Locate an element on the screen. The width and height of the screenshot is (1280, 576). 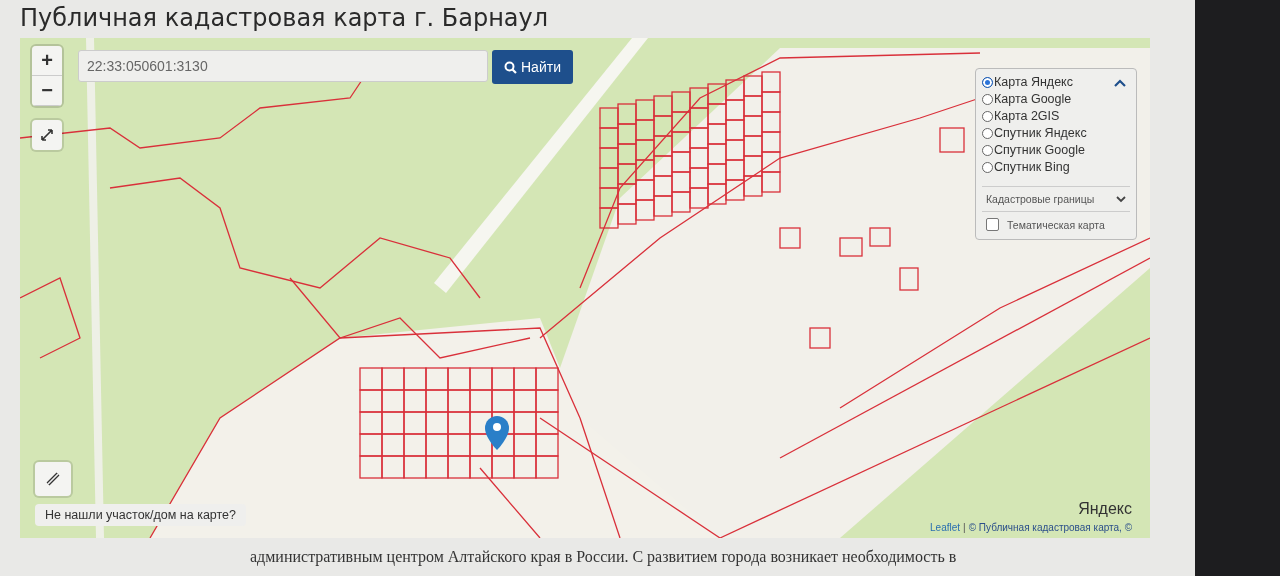
layer-option: Карта Яндекс is located at coordinates (1056, 82).